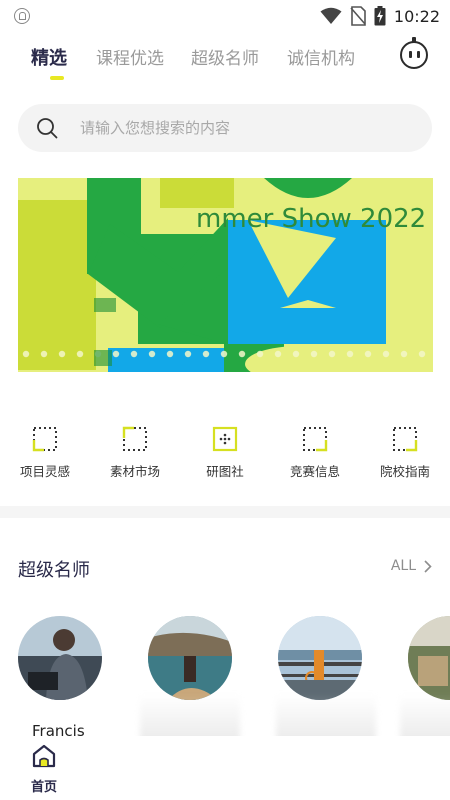 This screenshot has height=800, width=450. I want to click on nav-home: 首页, so click(44, 769).